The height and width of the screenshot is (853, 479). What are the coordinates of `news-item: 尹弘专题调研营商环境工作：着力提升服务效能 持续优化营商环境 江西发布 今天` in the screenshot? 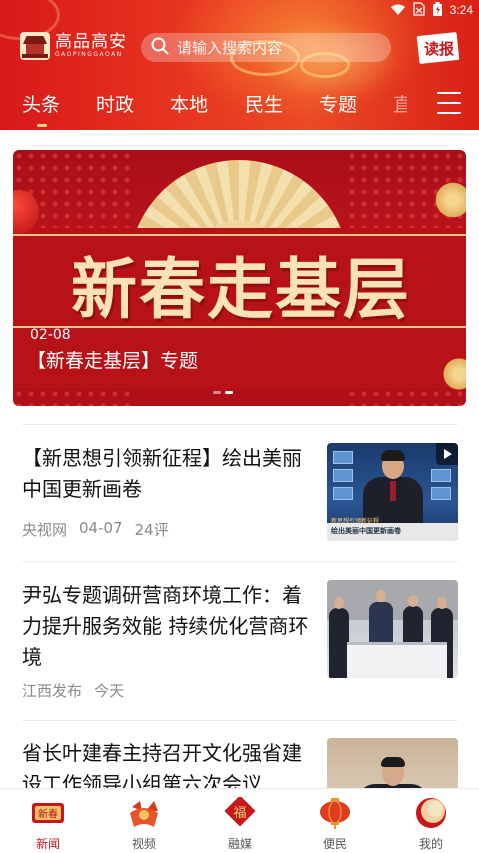 It's located at (240, 640).